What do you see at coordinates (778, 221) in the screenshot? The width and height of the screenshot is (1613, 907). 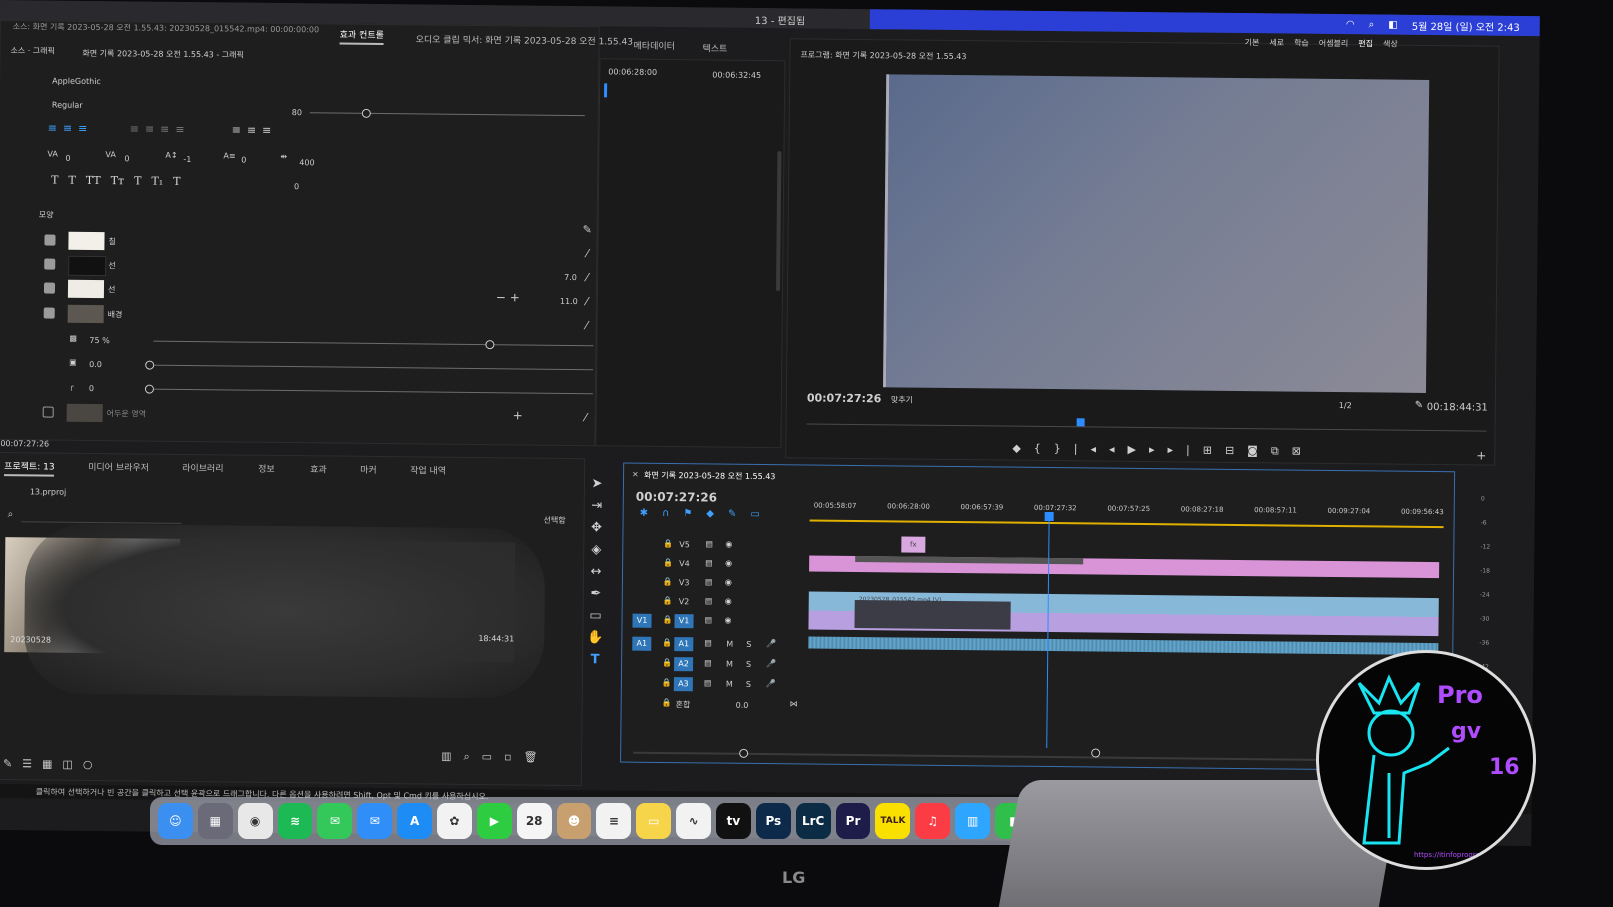 I see `mini-scrollbar` at bounding box center [778, 221].